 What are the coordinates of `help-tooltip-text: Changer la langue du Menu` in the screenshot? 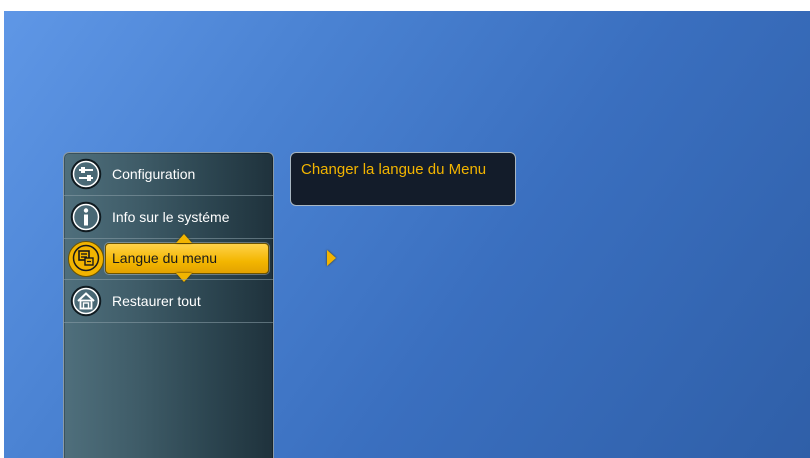 It's located at (394, 169).